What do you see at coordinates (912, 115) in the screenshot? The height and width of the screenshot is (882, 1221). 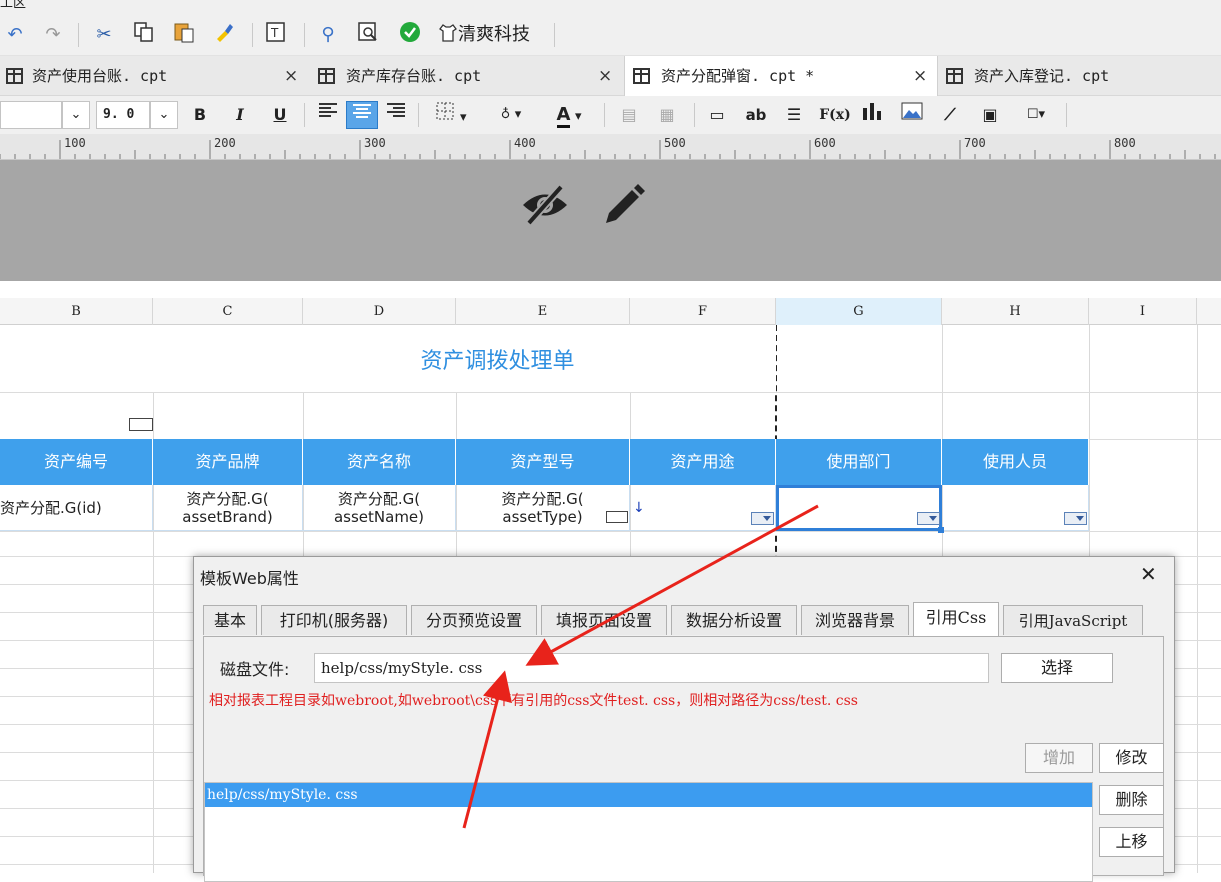 I see `image-icon` at bounding box center [912, 115].